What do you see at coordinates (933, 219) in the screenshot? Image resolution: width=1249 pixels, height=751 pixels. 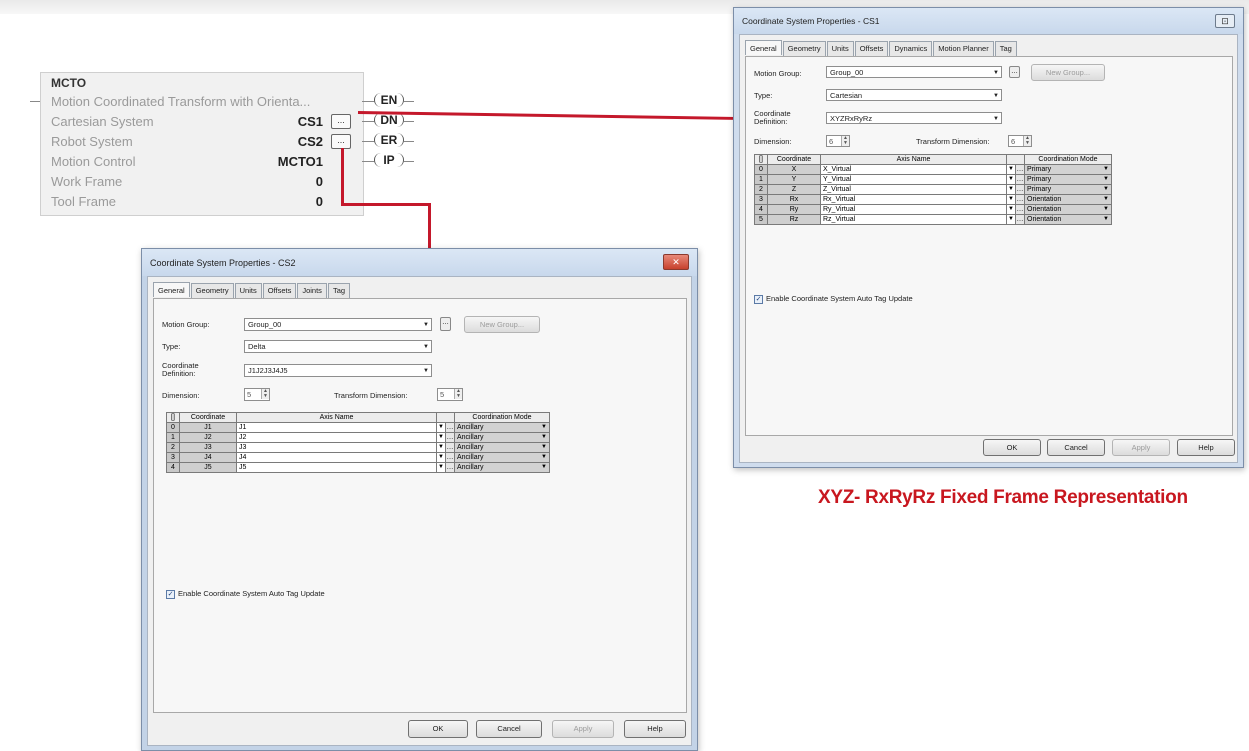 I see `table-row: 5 Rz Rz_Virtual ▼… Orientation ▼` at bounding box center [933, 219].